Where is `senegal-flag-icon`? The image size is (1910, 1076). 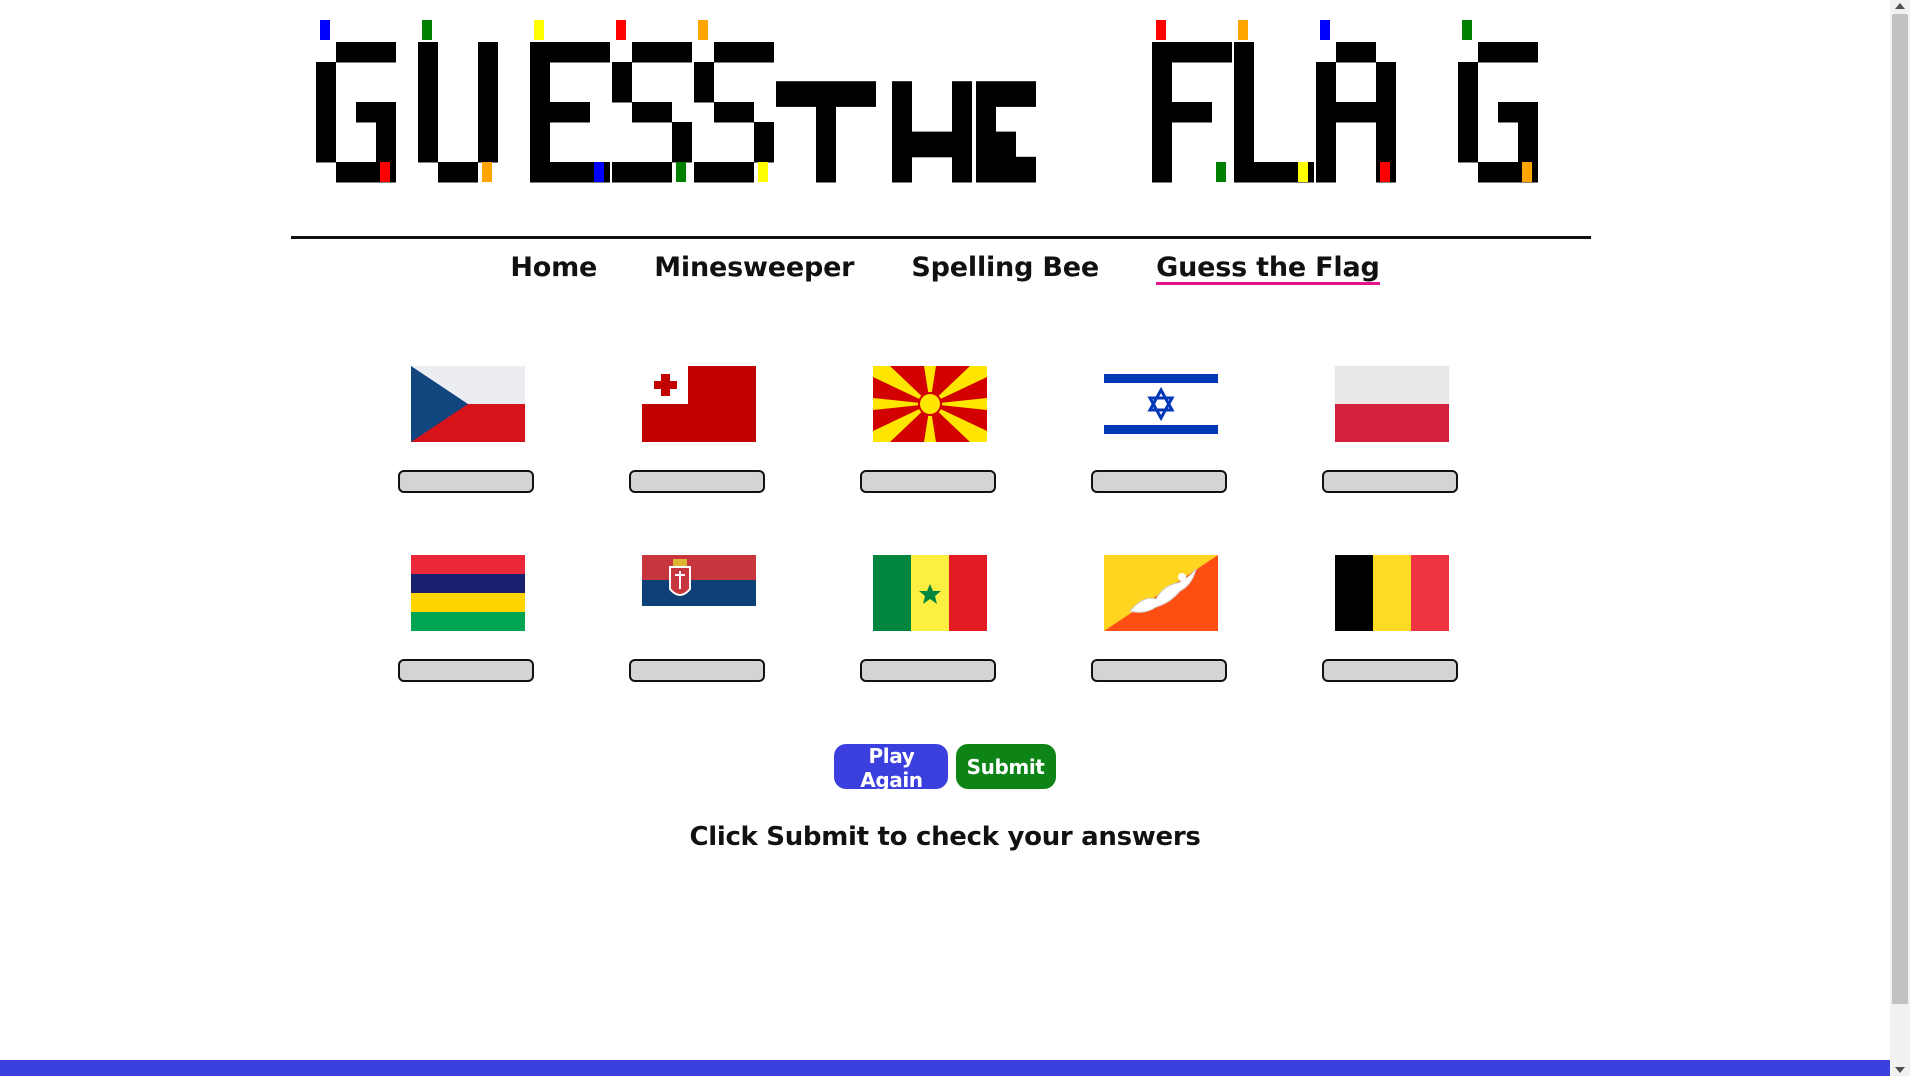
senegal-flag-icon is located at coordinates (930, 593).